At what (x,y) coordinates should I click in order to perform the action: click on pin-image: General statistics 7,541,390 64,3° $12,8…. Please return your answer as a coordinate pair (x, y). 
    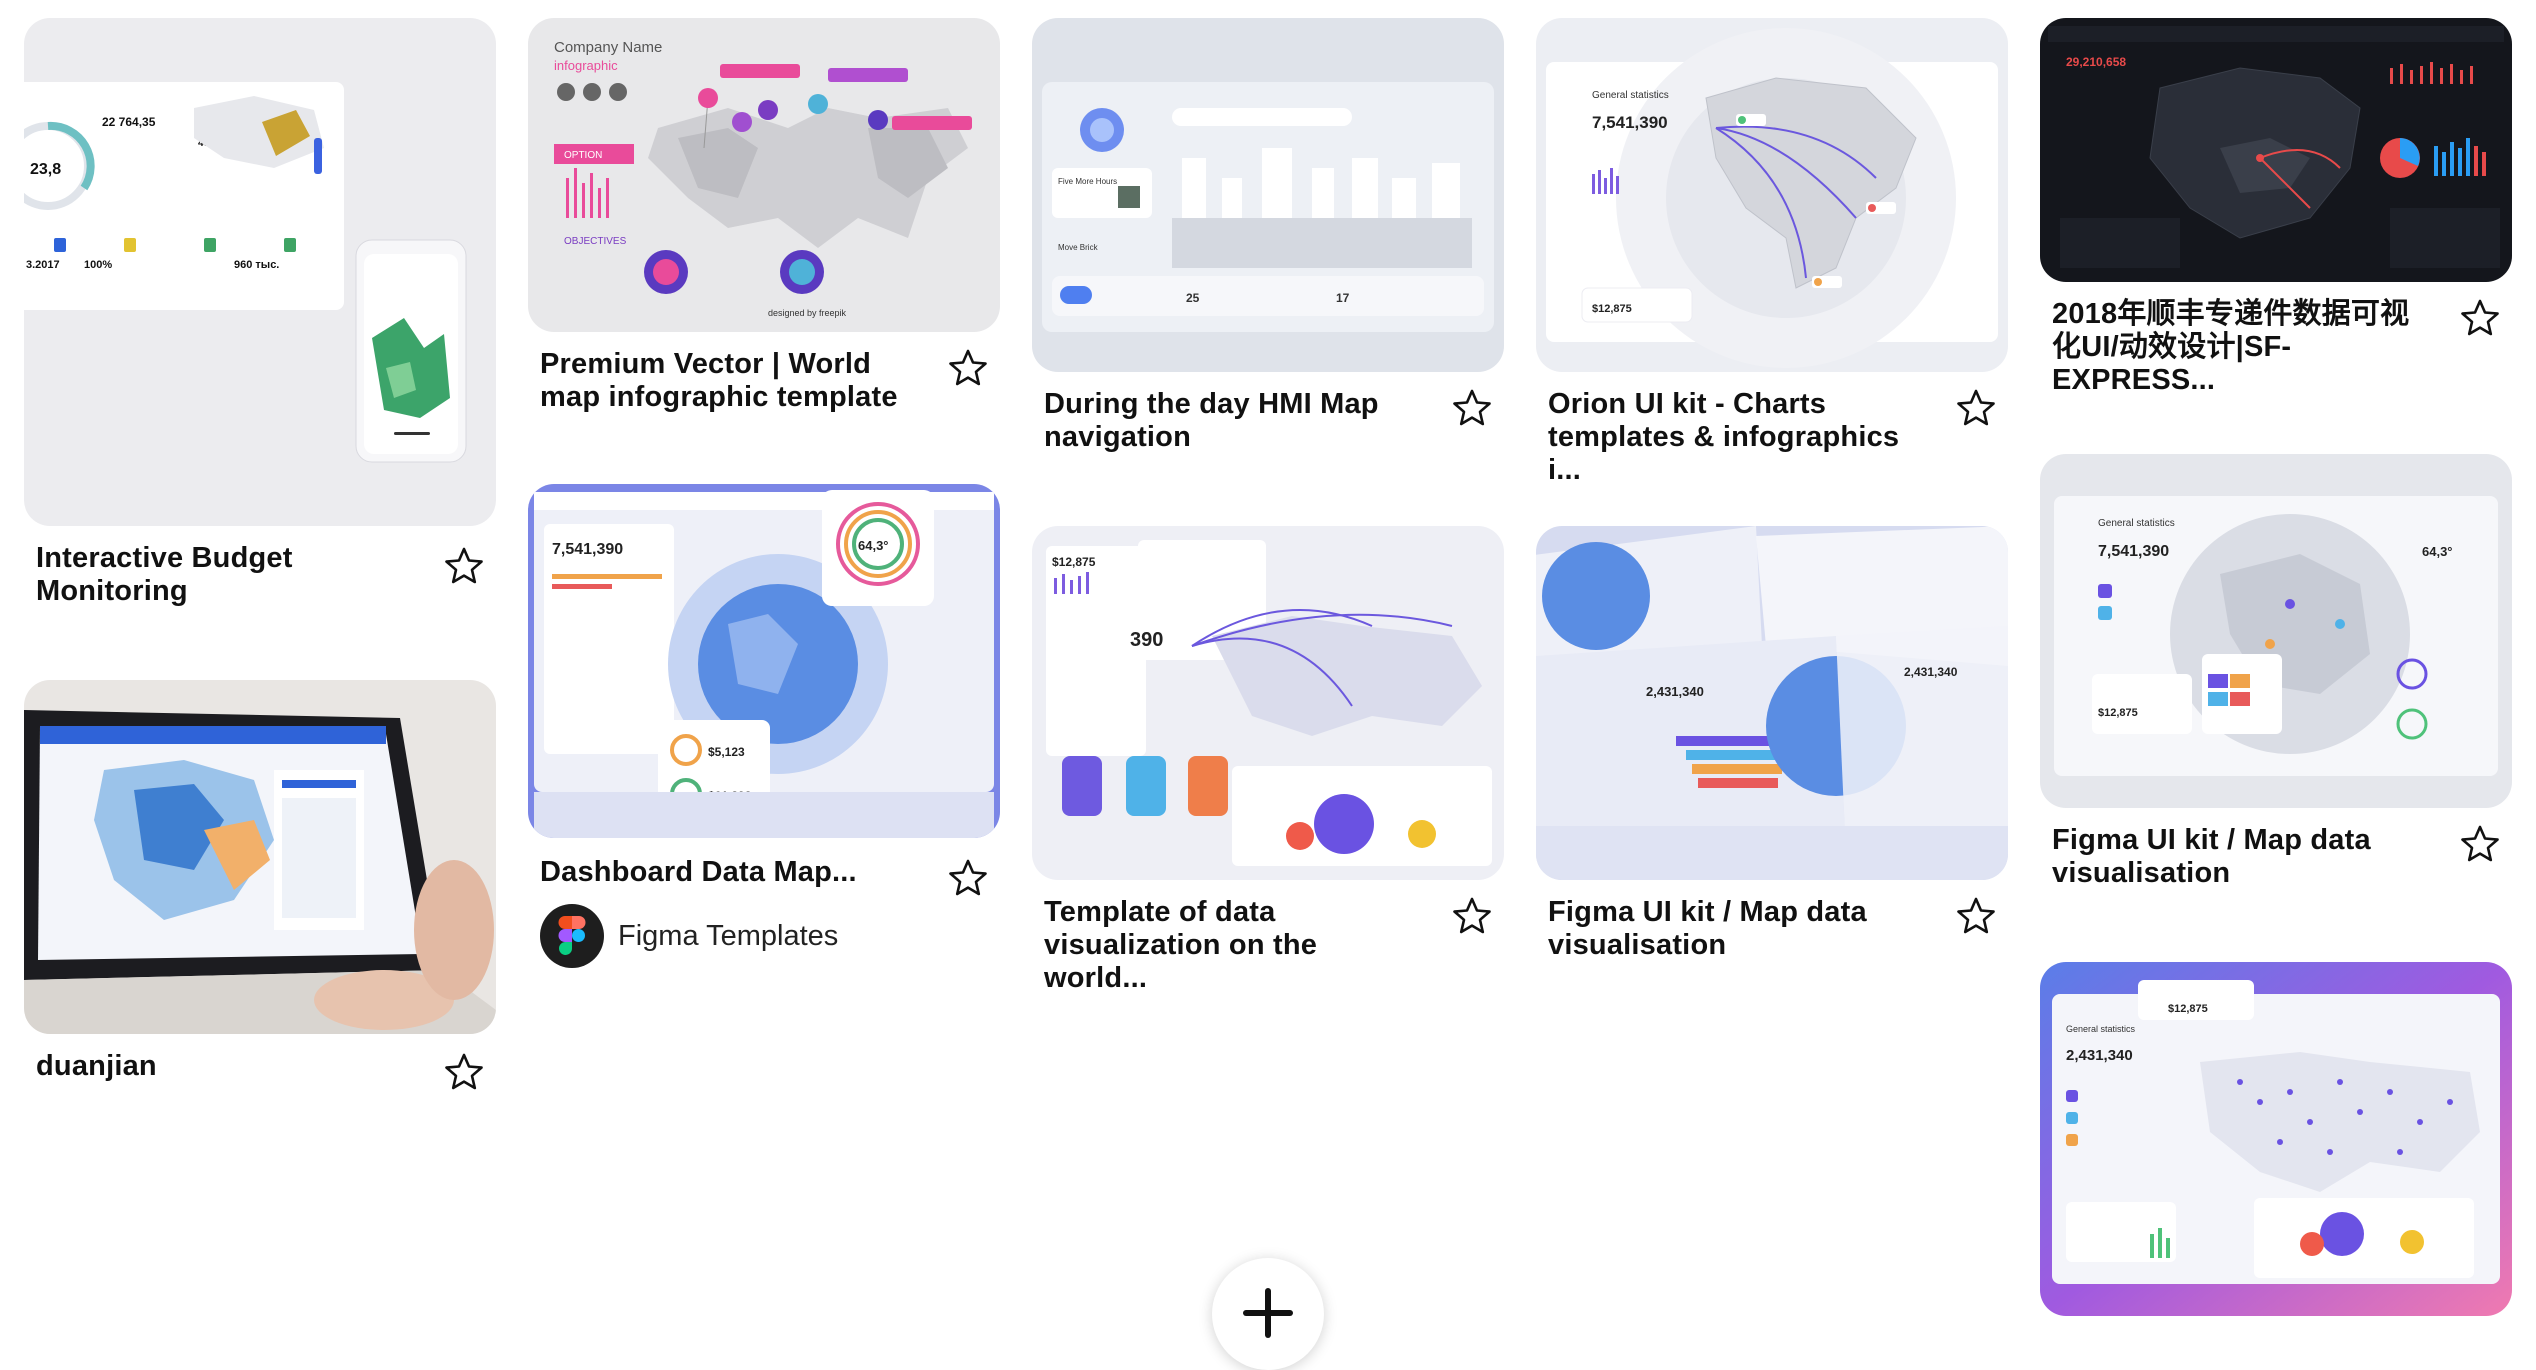
    Looking at the image, I should click on (2276, 631).